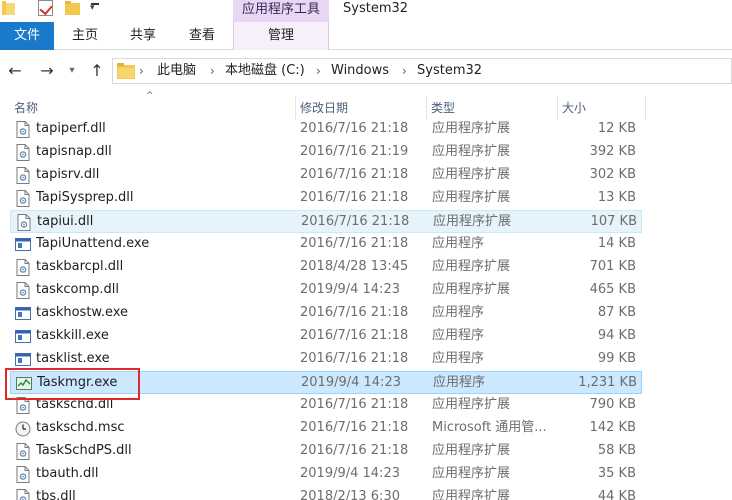  What do you see at coordinates (326, 359) in the screenshot?
I see `file-row: tasklist.exe 2016/7/16 21:18 应用程序 99 KB` at bounding box center [326, 359].